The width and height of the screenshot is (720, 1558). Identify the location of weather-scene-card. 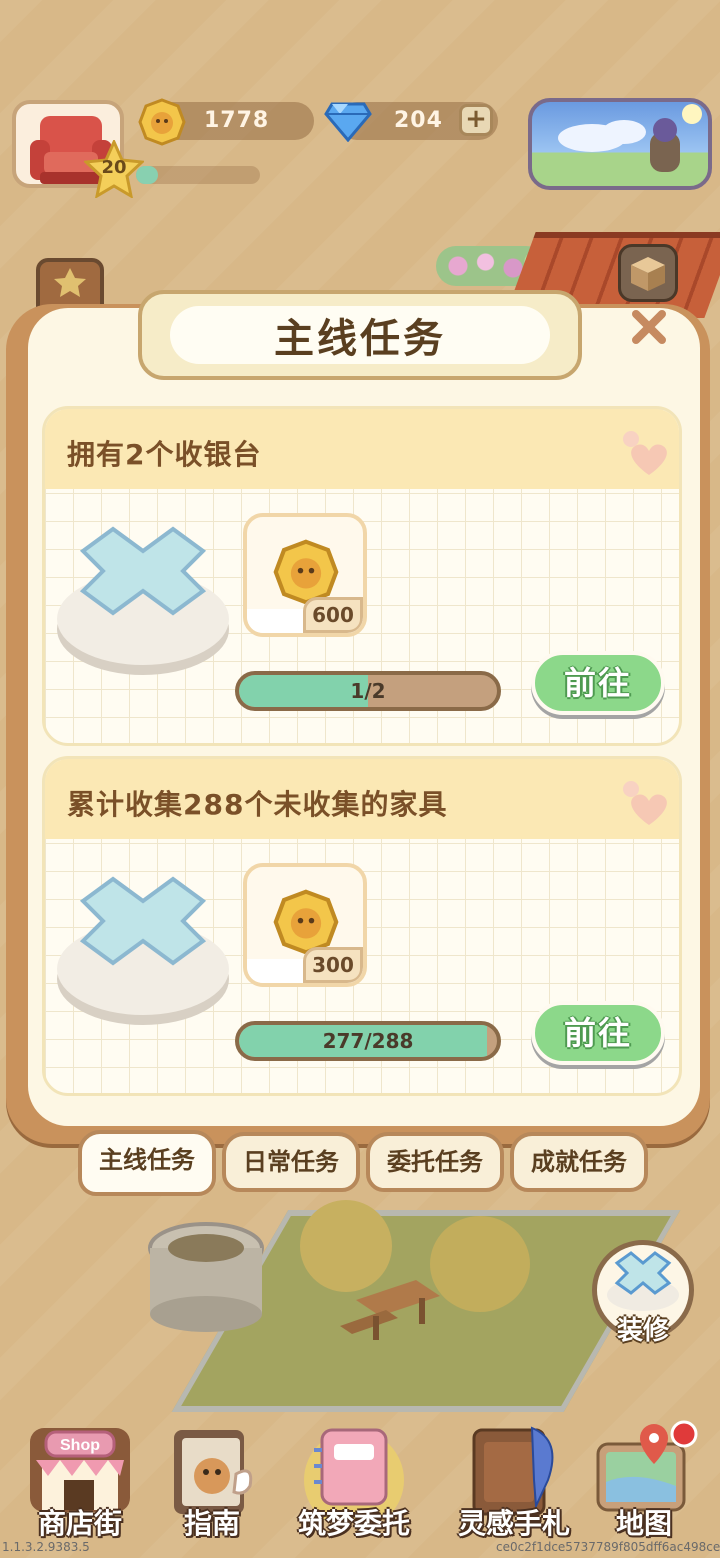
(620, 144).